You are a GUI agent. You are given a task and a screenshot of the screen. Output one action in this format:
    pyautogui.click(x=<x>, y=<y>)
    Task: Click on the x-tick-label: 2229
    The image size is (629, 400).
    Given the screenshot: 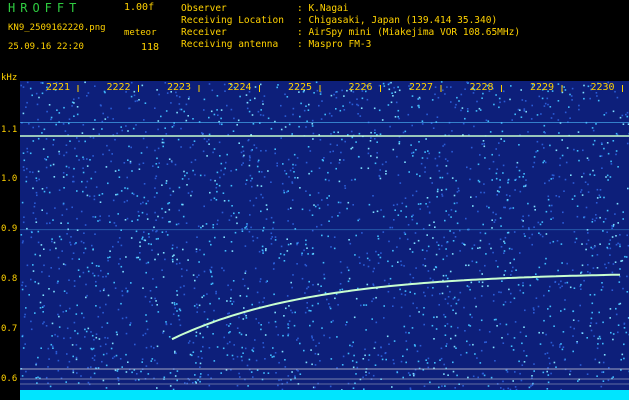 What is the action you would take?
    pyautogui.click(x=542, y=87)
    